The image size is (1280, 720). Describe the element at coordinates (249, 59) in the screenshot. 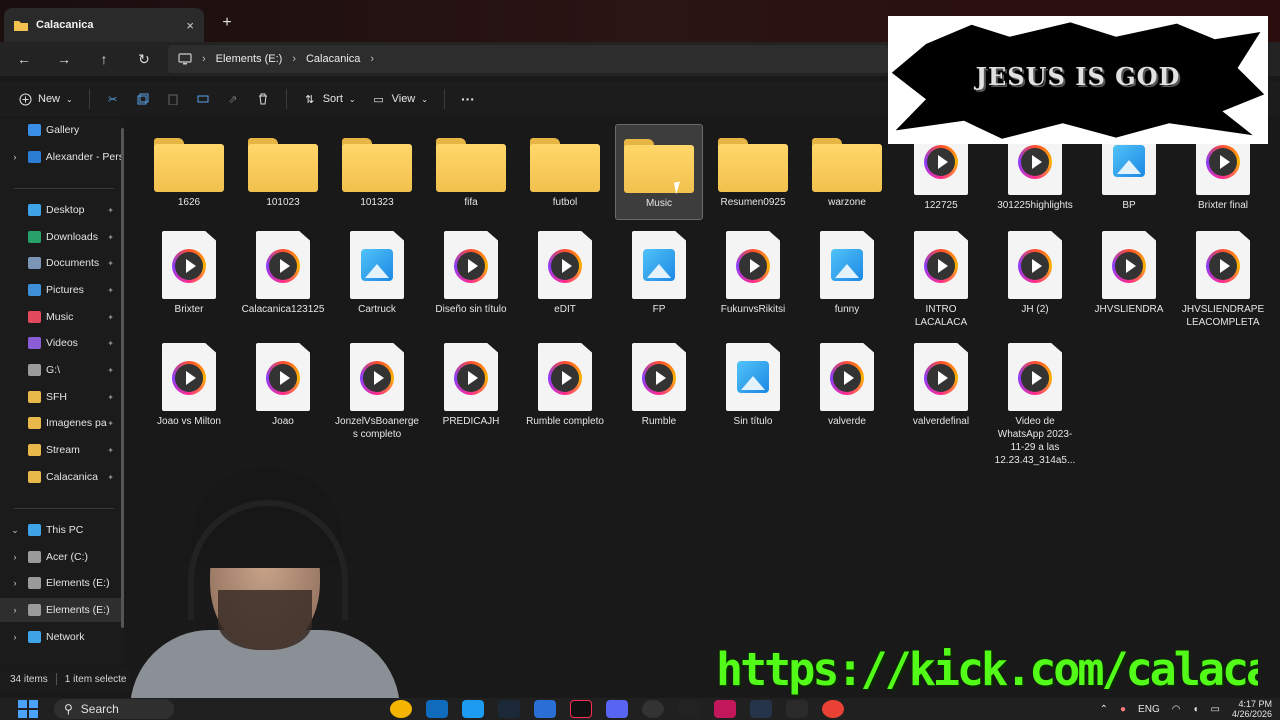

I see `breadcrumb-elements: Elements (E:)` at that location.